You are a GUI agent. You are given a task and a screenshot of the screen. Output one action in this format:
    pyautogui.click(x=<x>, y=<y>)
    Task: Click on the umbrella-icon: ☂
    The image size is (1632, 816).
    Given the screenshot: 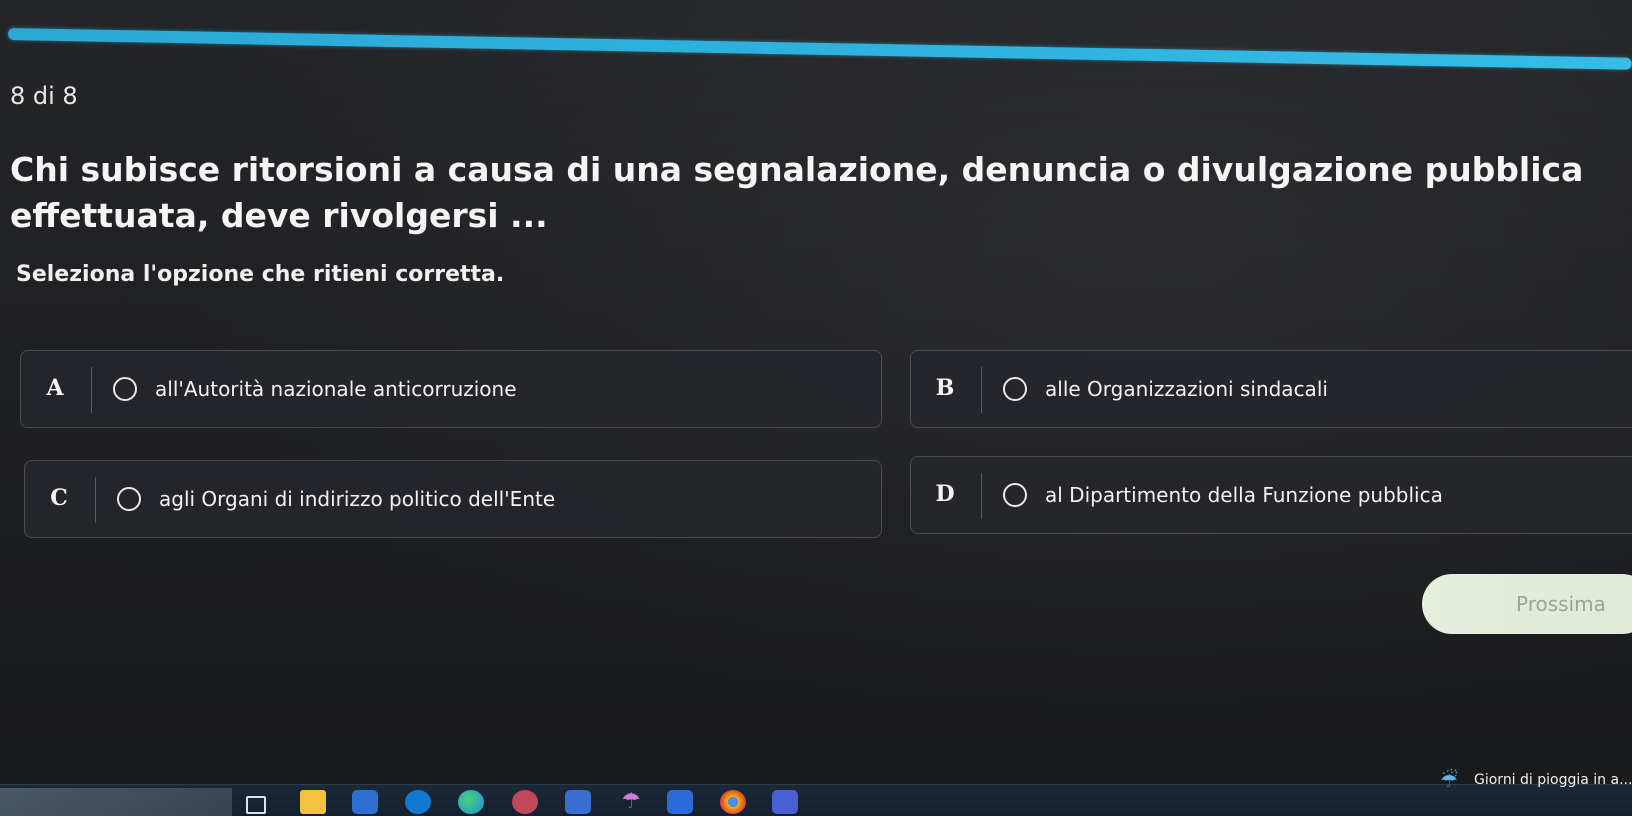 What is the action you would take?
    pyautogui.click(x=631, y=802)
    